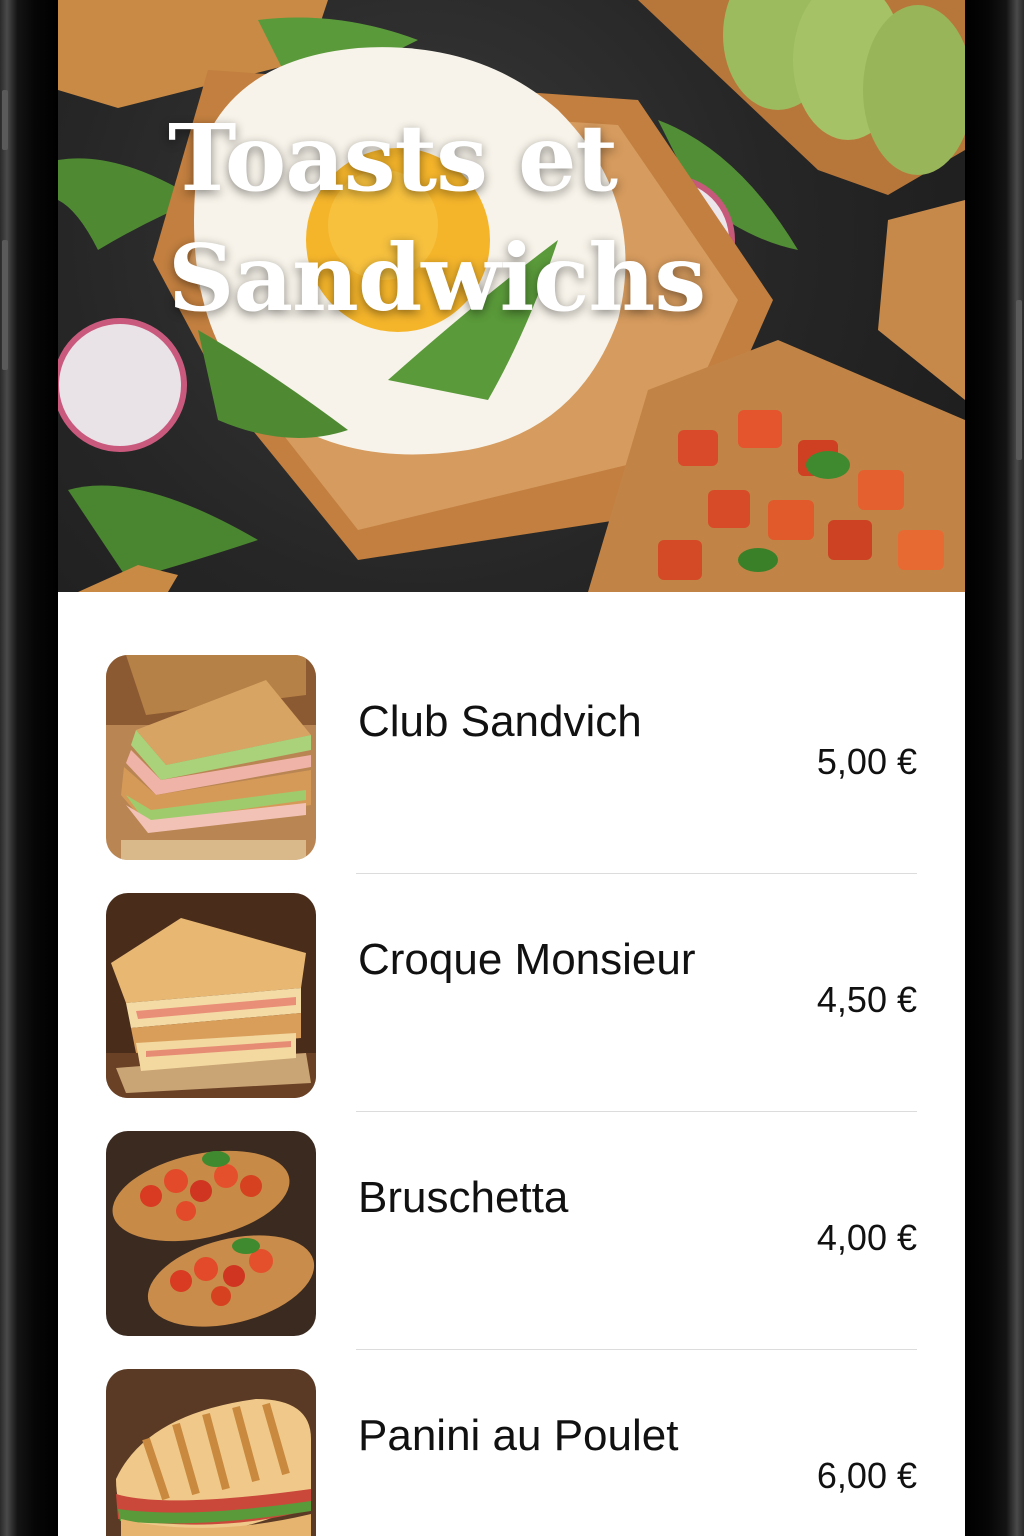 The width and height of the screenshot is (1024, 1536). What do you see at coordinates (5, 305) in the screenshot?
I see `volume-button` at bounding box center [5, 305].